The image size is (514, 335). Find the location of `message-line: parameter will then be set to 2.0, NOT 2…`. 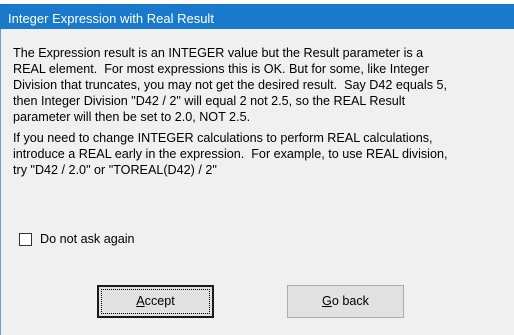

message-line: parameter will then be set to 2.0, NOT 2… is located at coordinates (132, 117).